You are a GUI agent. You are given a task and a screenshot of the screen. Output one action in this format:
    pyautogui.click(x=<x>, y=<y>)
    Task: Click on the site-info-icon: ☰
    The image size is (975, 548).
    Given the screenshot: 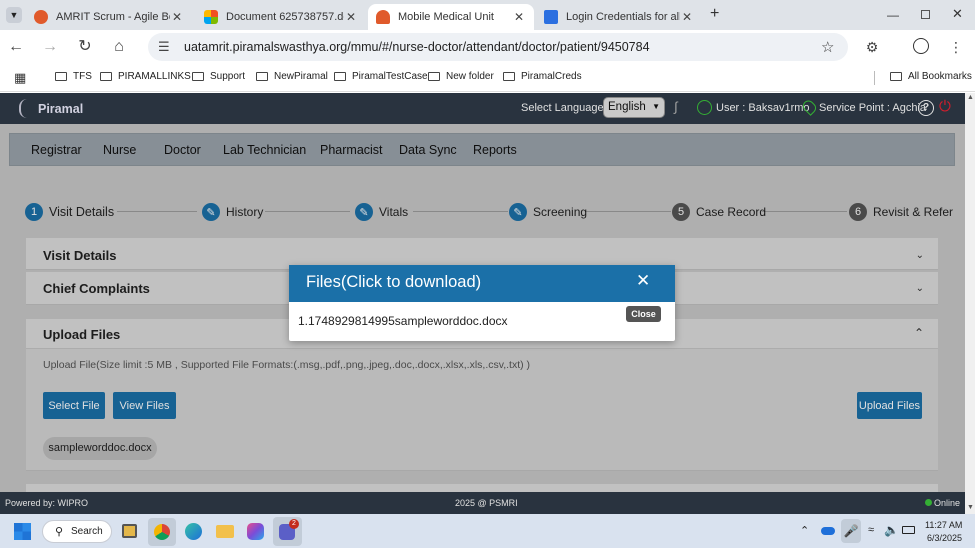 What is the action you would take?
    pyautogui.click(x=164, y=47)
    